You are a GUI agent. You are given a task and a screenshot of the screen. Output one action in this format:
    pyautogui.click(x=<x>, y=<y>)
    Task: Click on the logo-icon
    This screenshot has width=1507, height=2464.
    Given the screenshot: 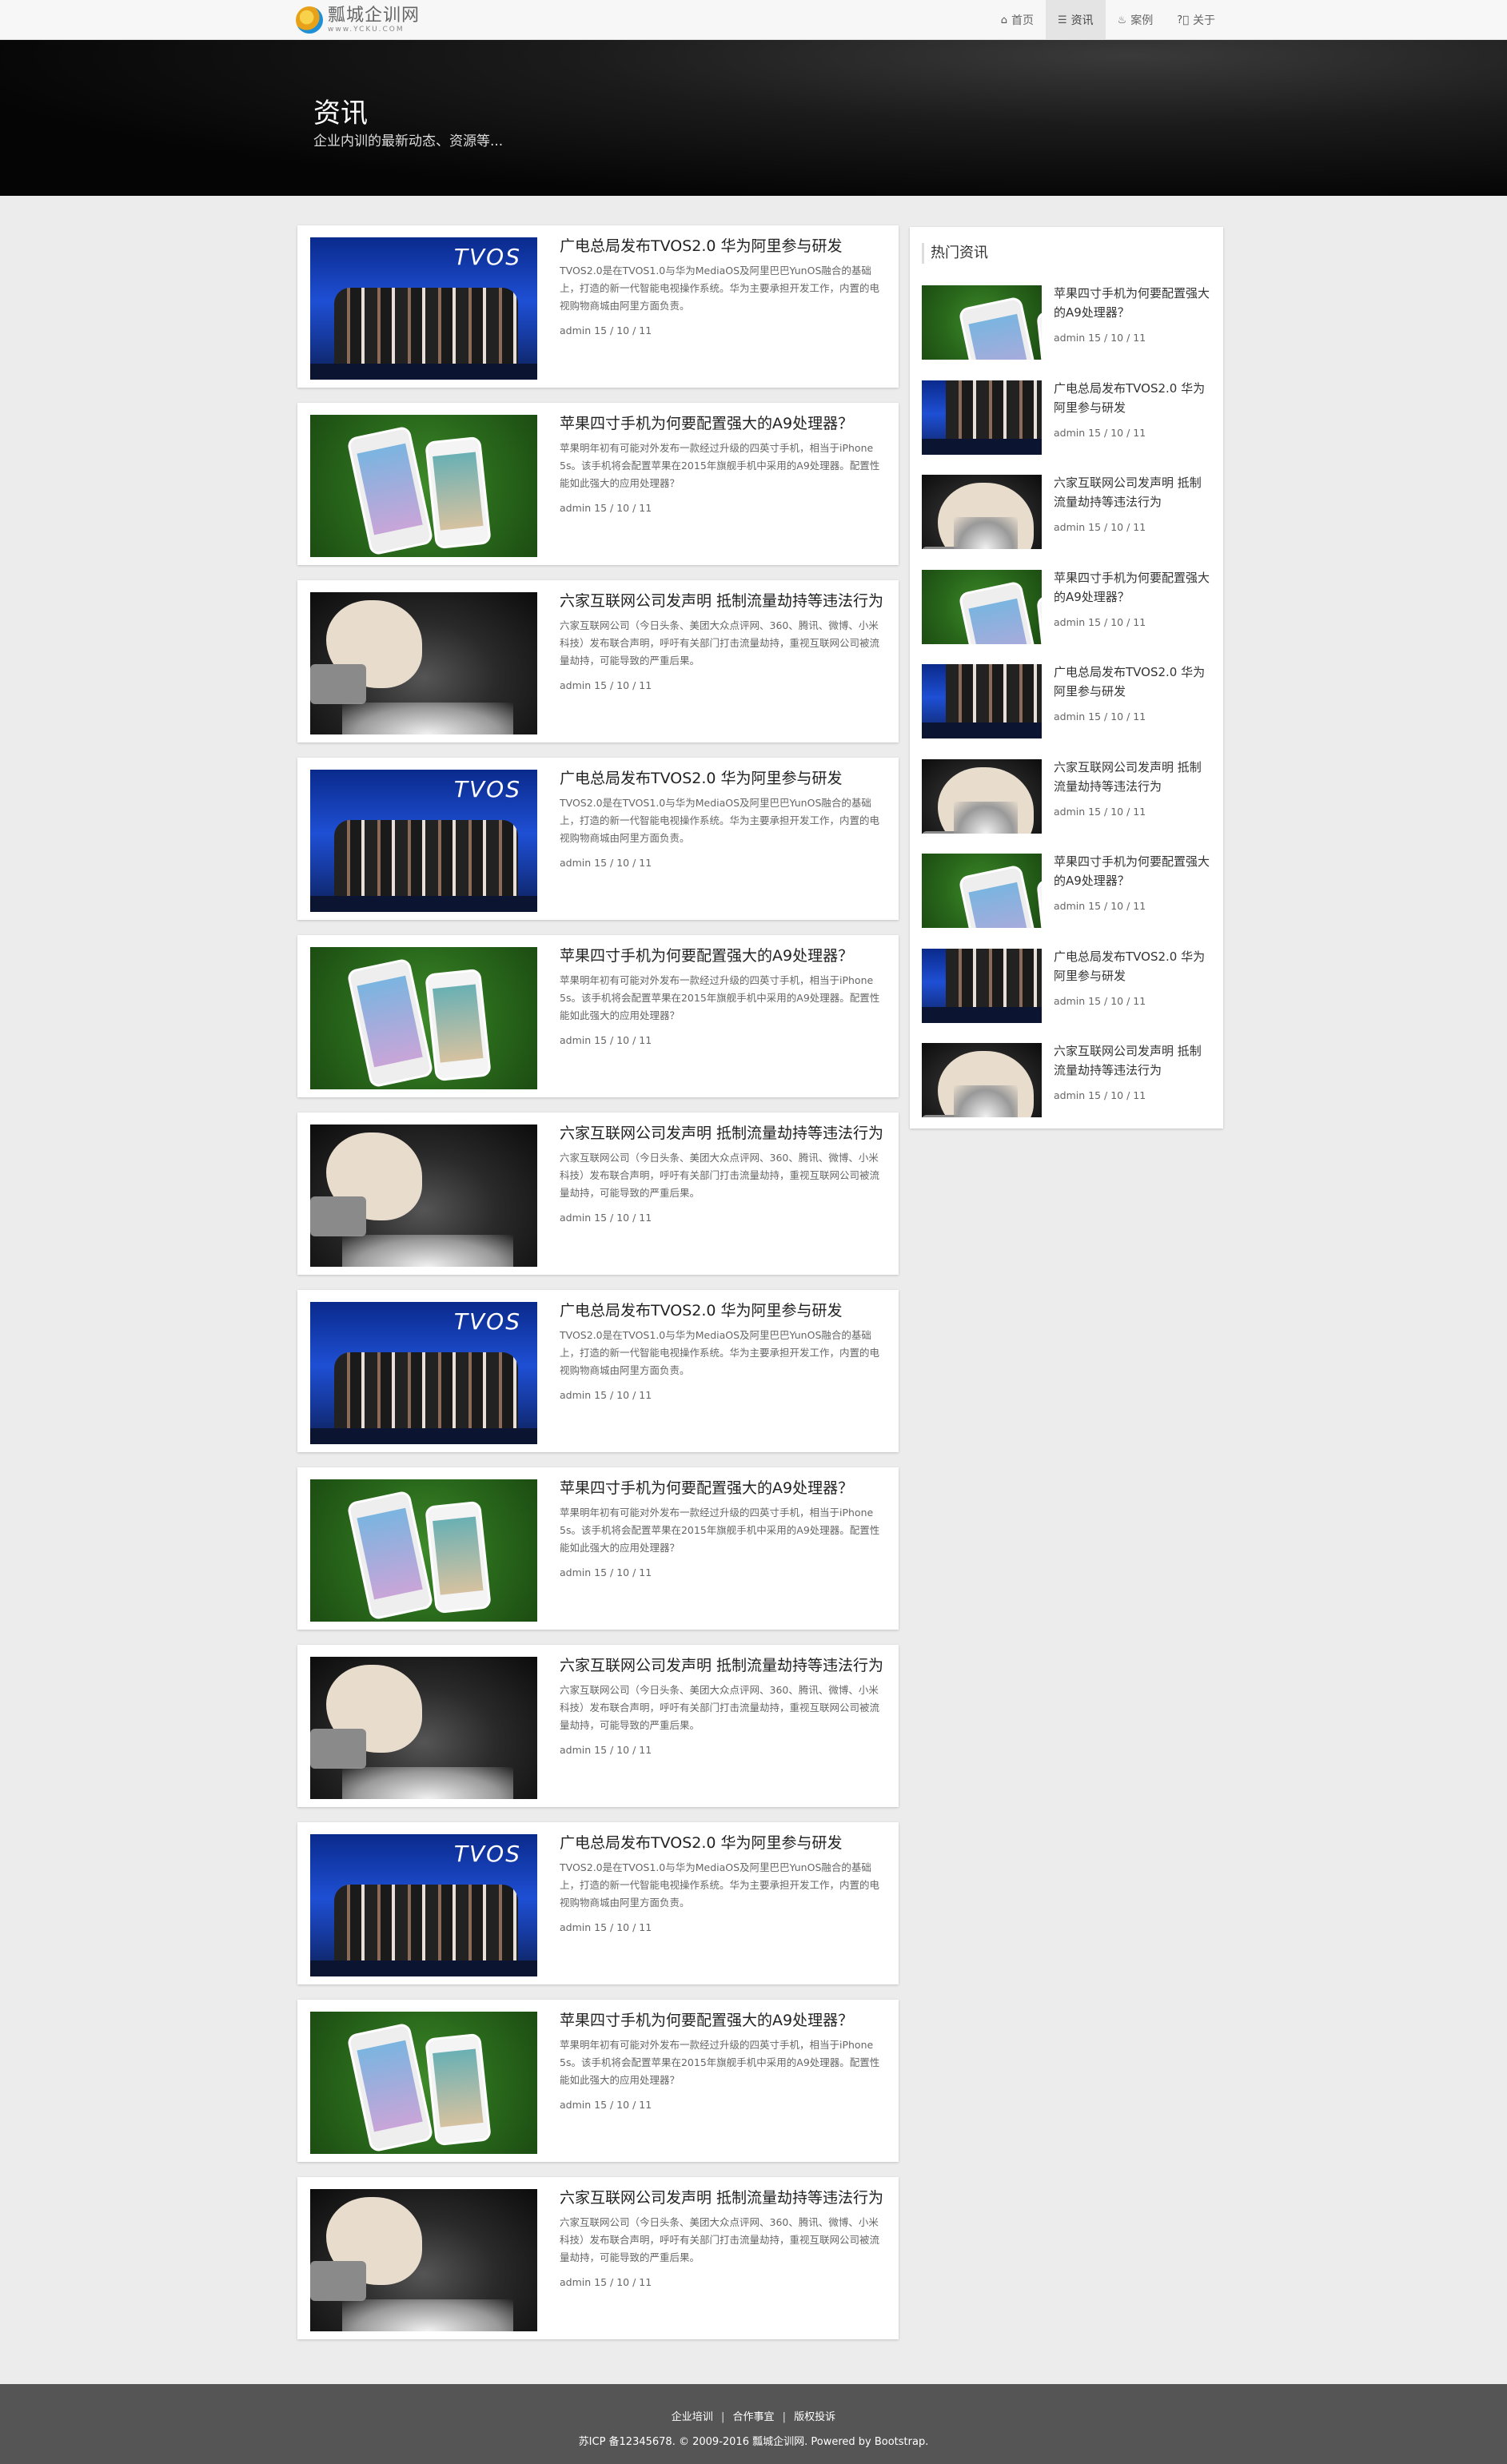 What is the action you would take?
    pyautogui.click(x=309, y=20)
    